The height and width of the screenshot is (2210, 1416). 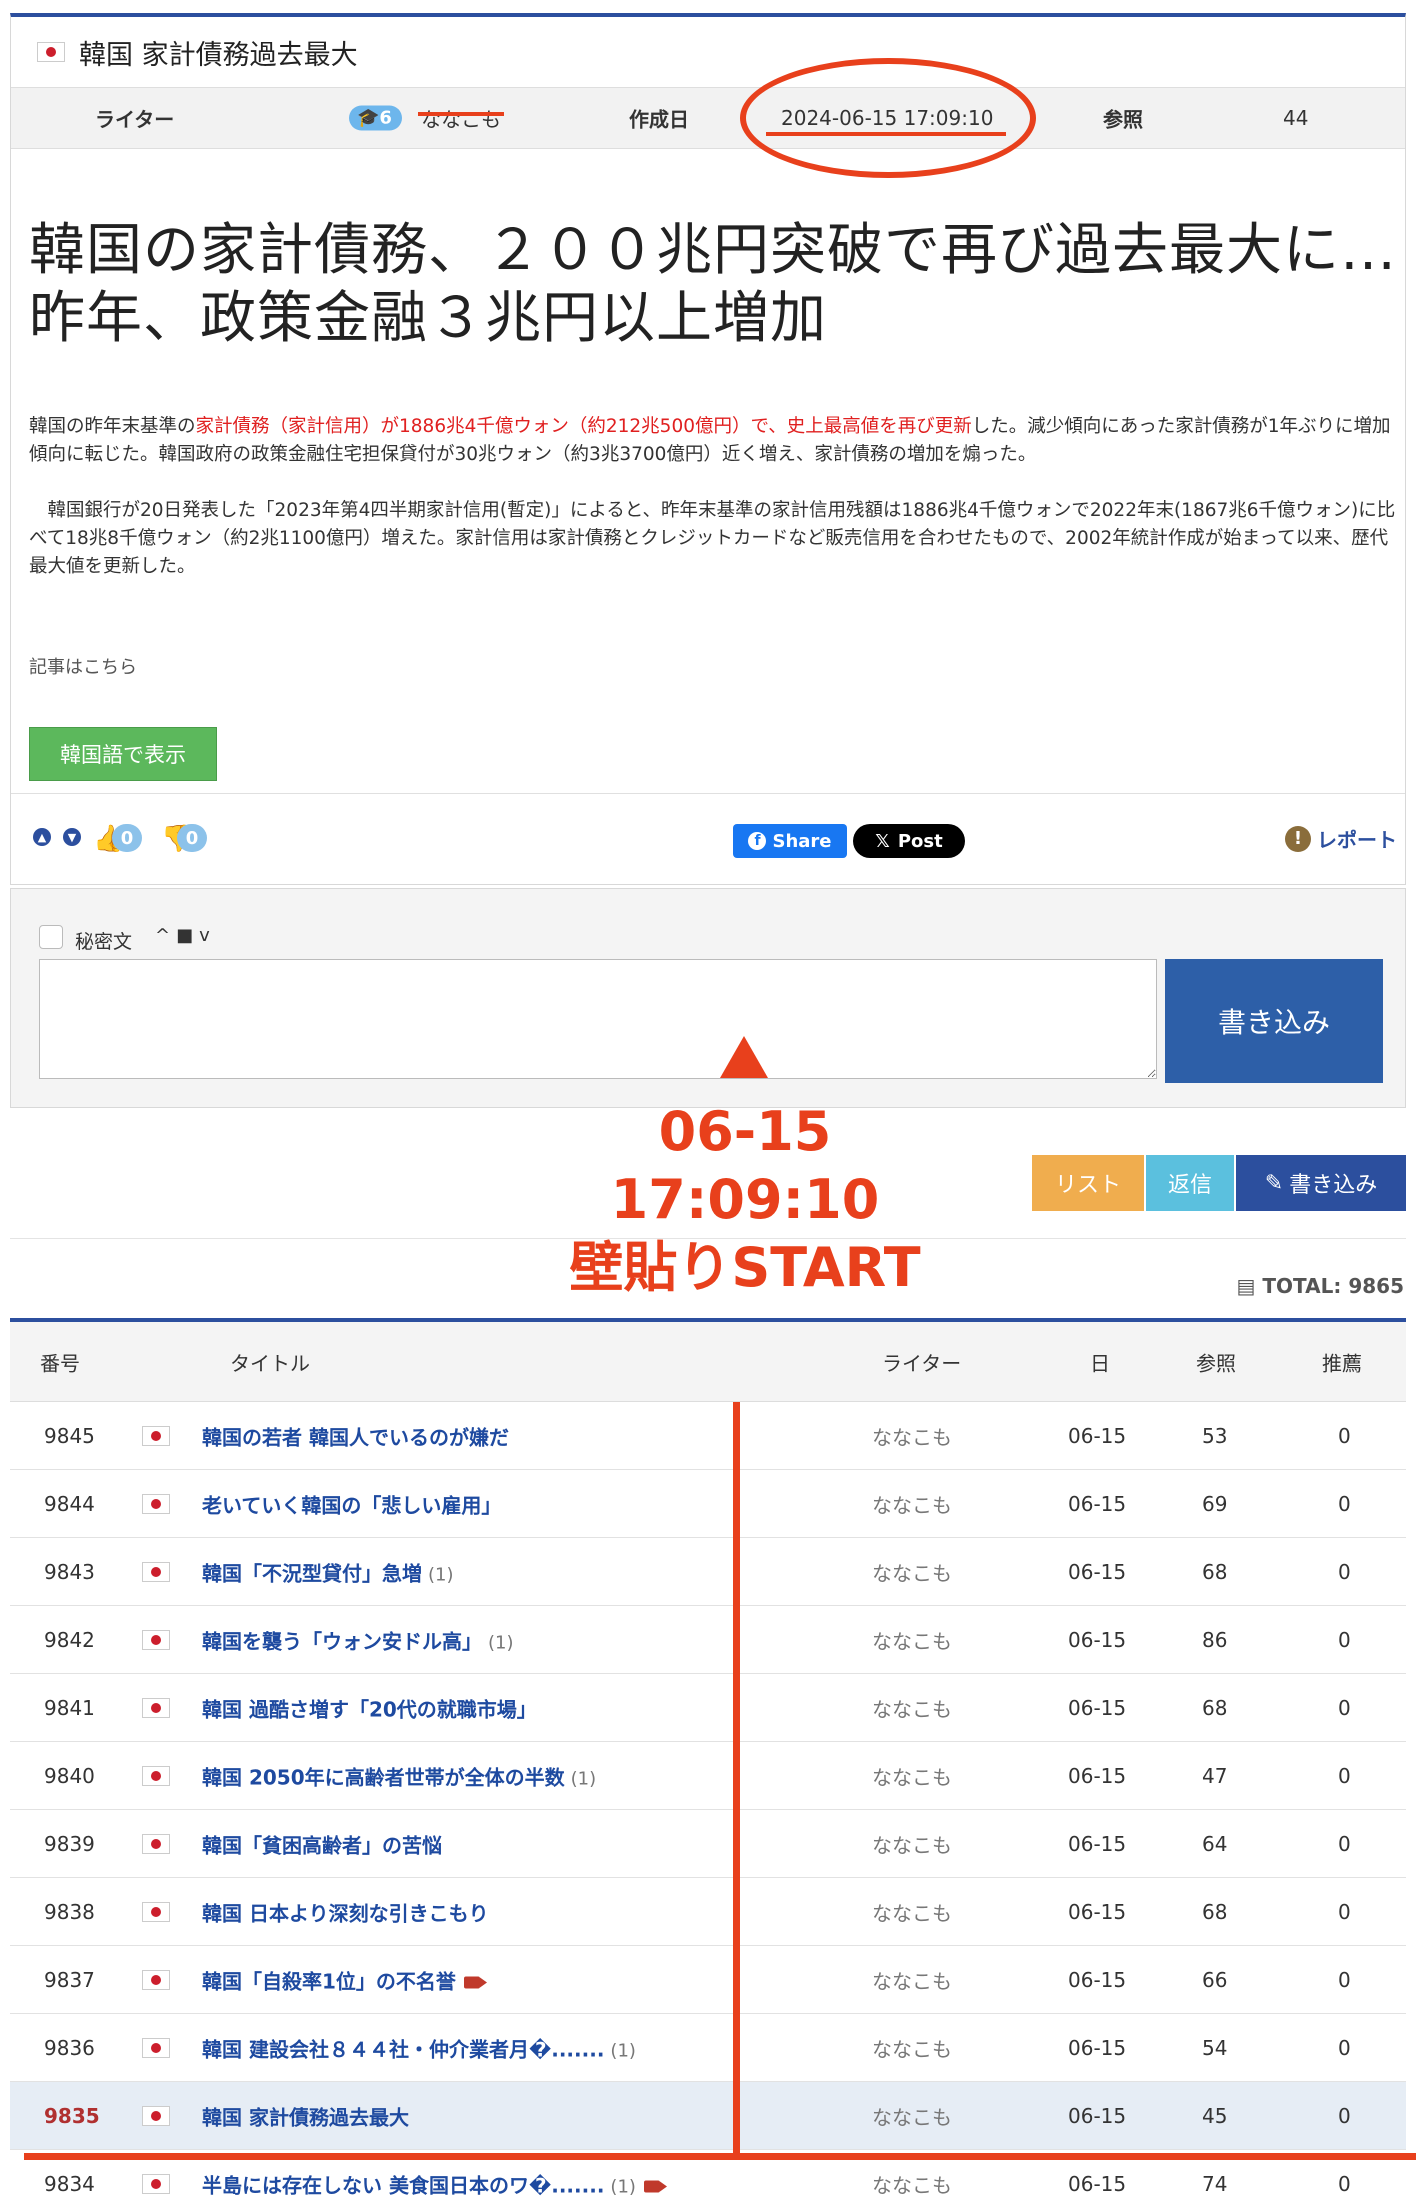 I want to click on row-views: 54, so click(x=1215, y=2047).